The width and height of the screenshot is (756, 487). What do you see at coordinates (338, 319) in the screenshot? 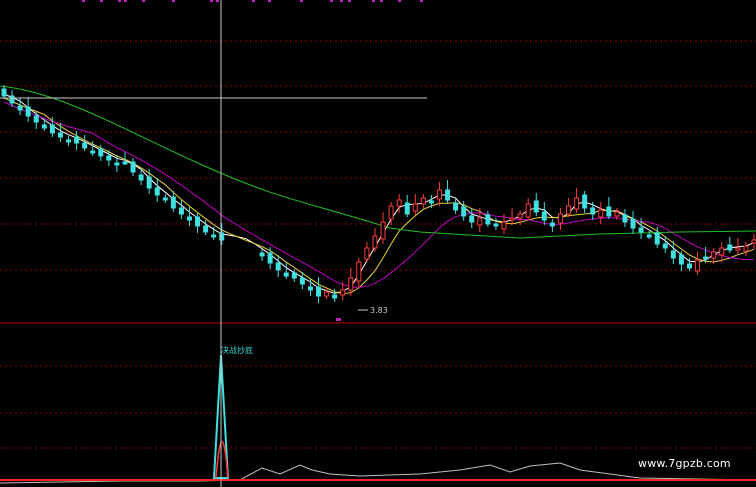
I see `low-marker-dot` at bounding box center [338, 319].